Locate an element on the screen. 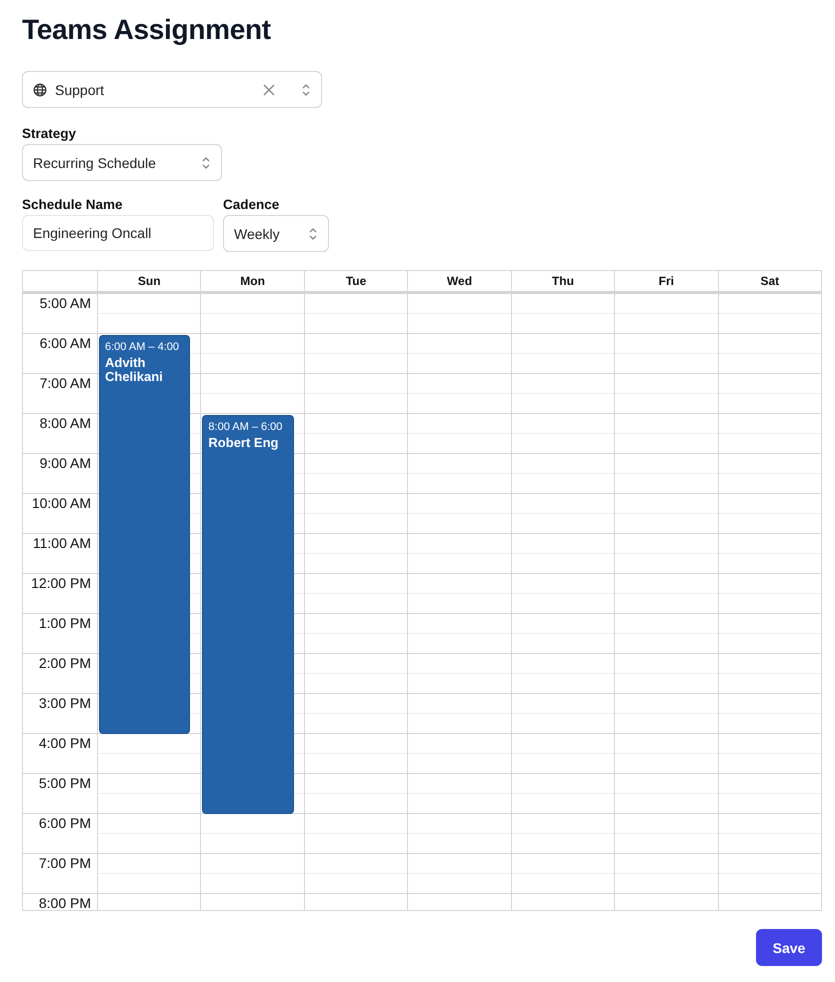  day-header: Wed is located at coordinates (459, 281).